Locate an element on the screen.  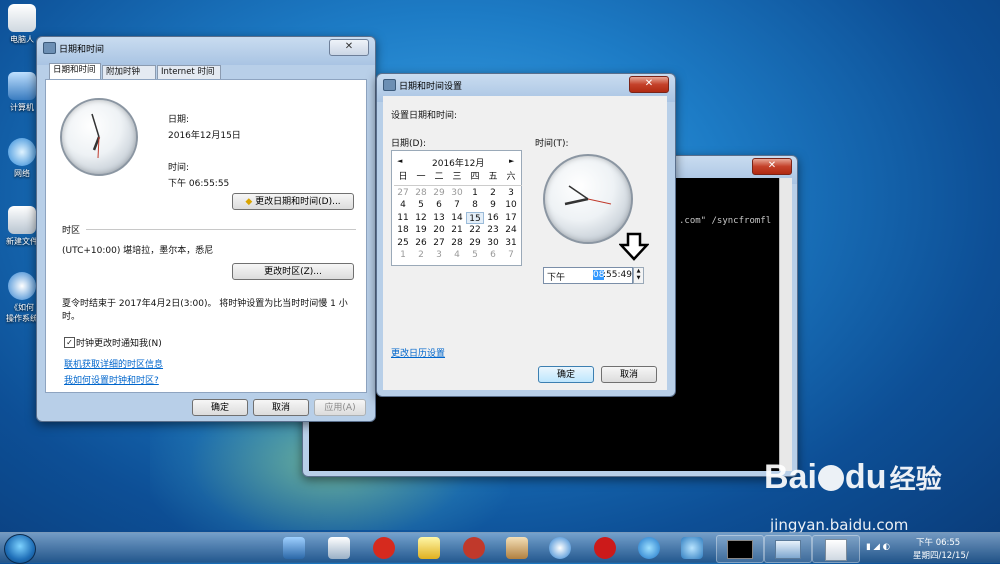
calendar-day: 14 is located at coordinates (457, 218).